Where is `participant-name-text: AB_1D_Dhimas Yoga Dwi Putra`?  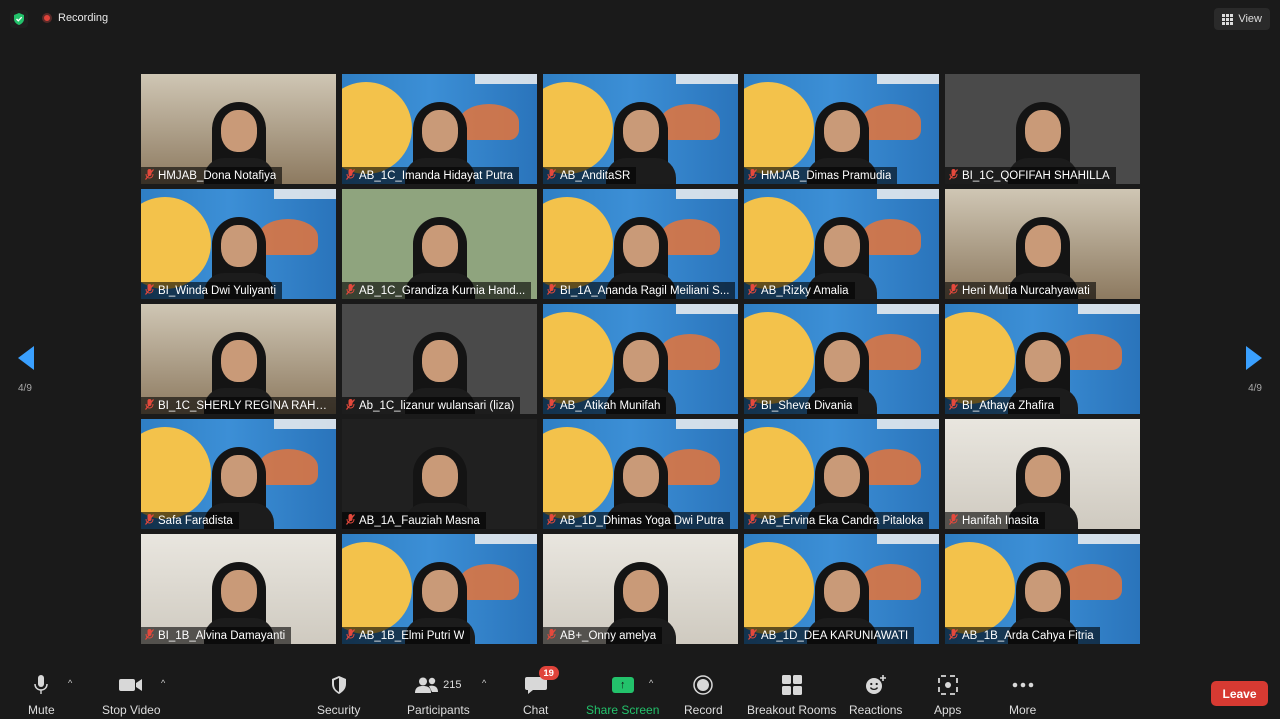
participant-name-text: AB_1D_Dhimas Yoga Dwi Putra is located at coordinates (642, 520).